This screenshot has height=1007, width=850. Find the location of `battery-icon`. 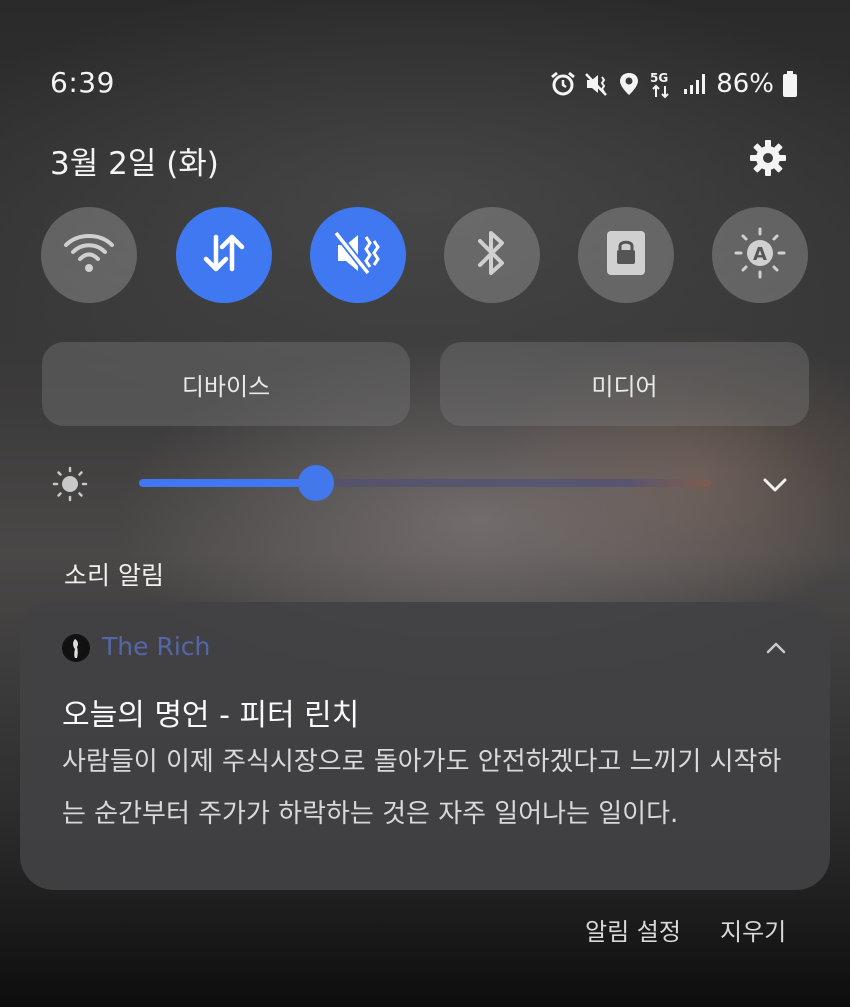

battery-icon is located at coordinates (790, 84).